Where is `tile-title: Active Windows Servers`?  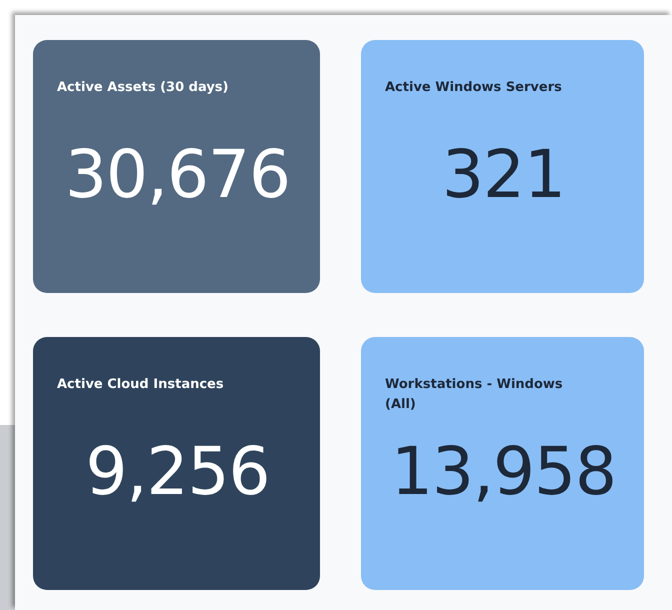 tile-title: Active Windows Servers is located at coordinates (474, 88).